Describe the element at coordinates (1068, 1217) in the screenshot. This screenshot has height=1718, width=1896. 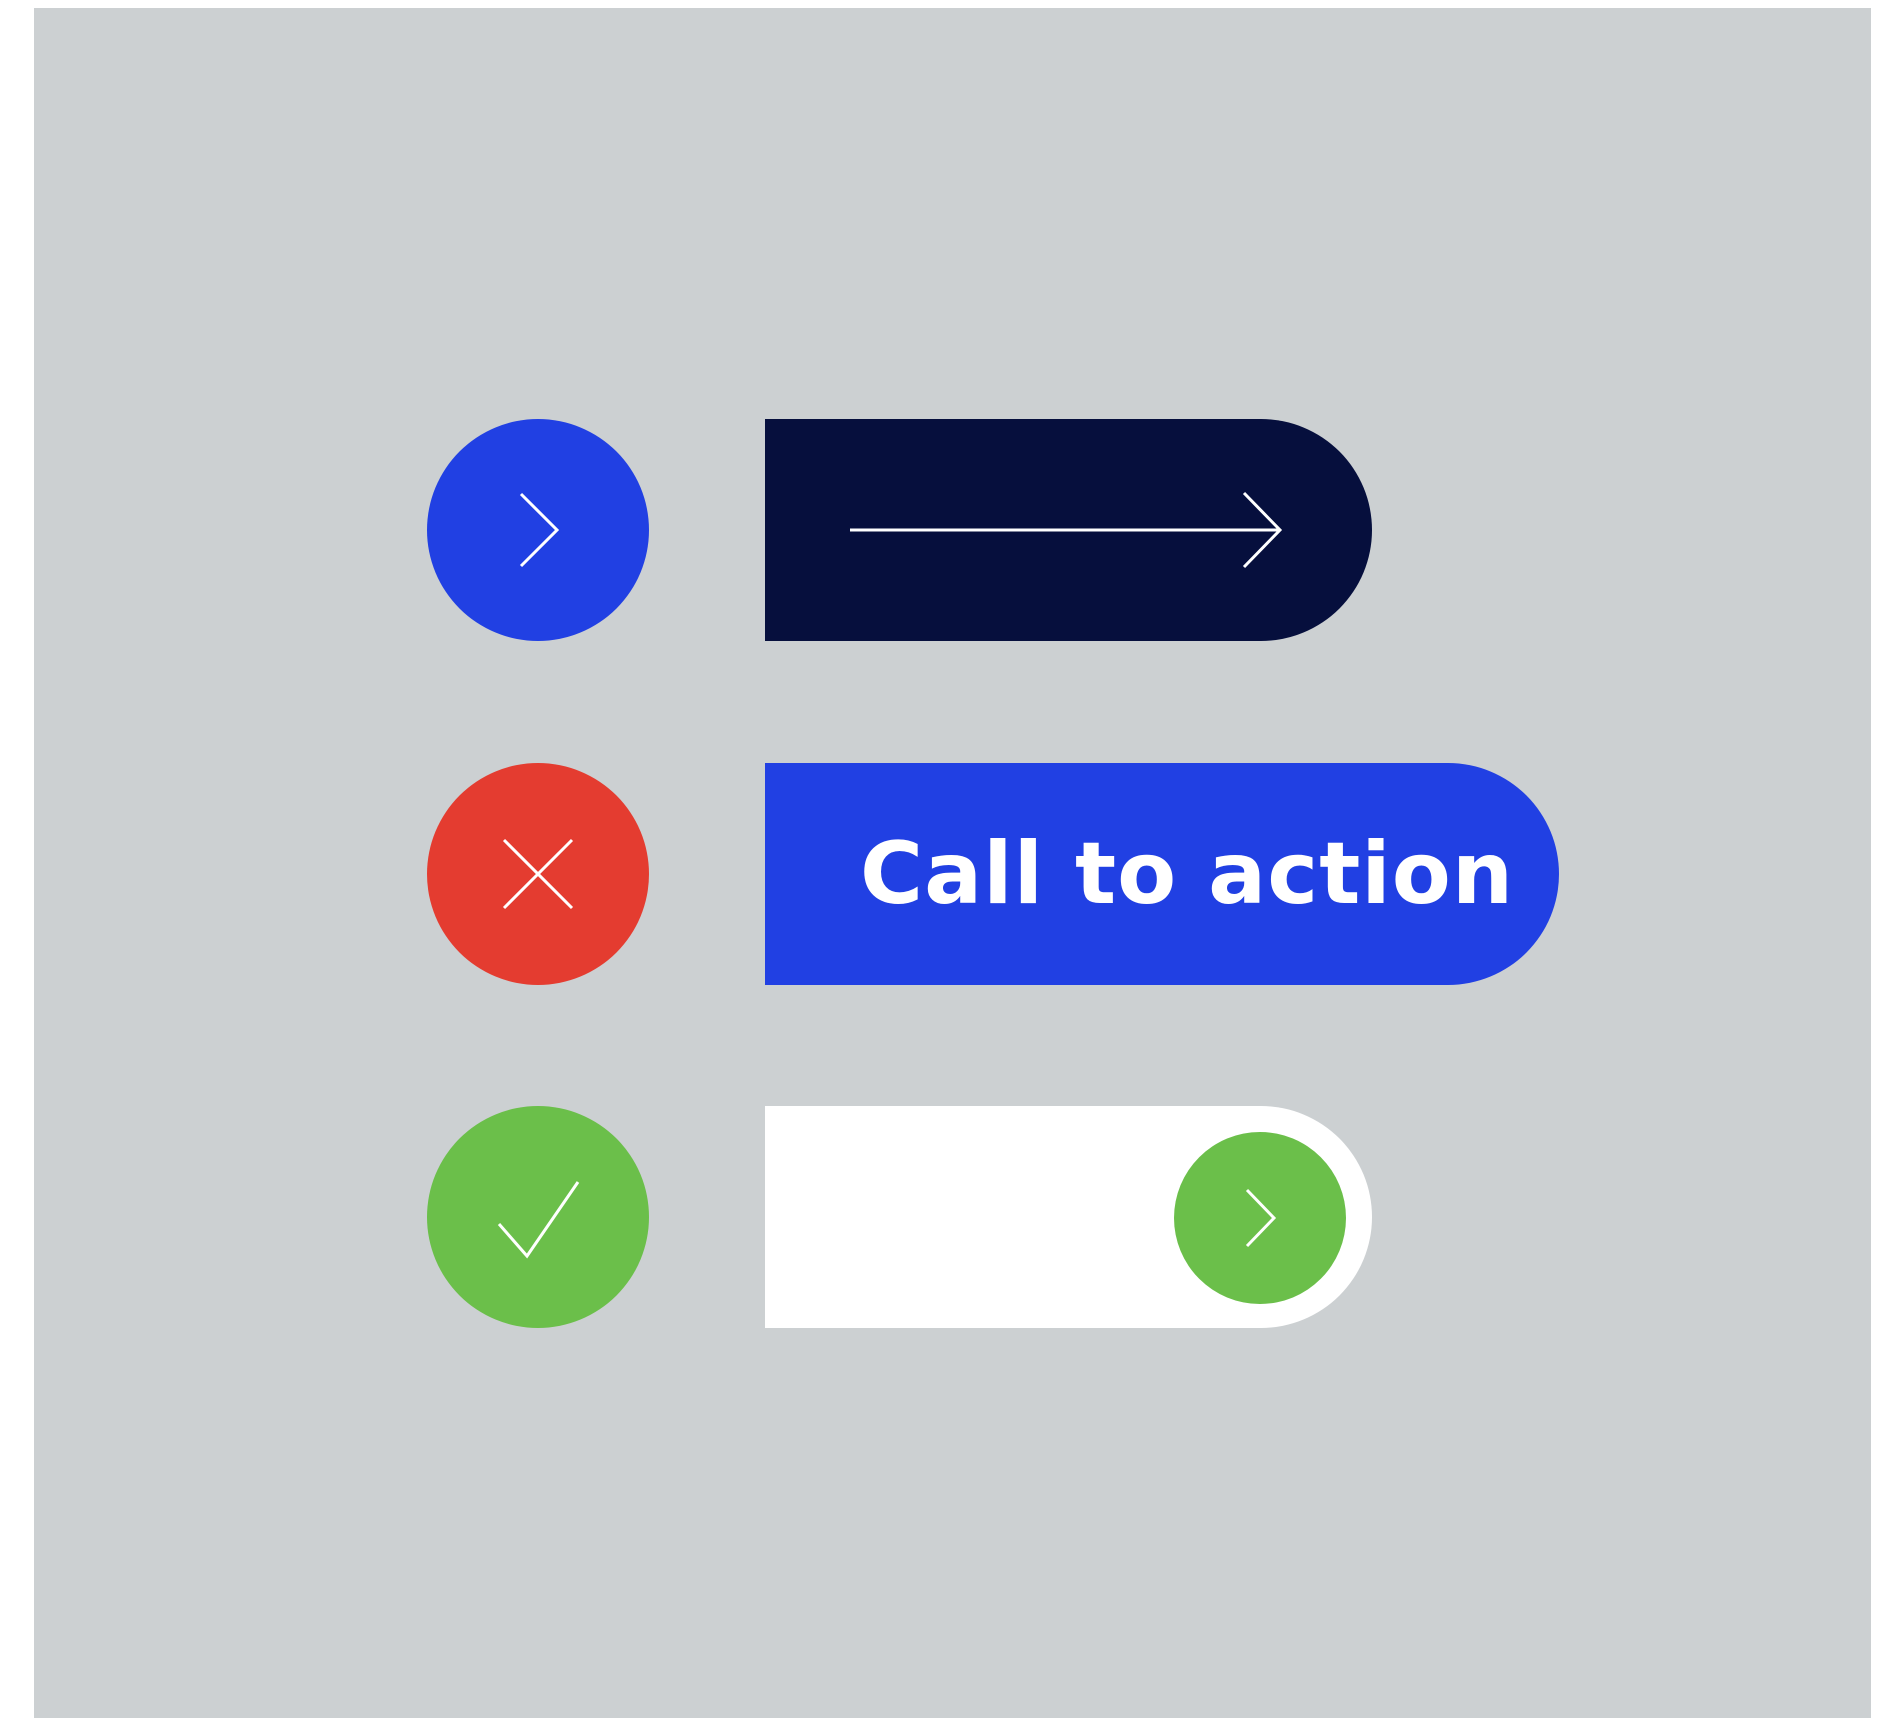
I see `toggle-switch` at that location.